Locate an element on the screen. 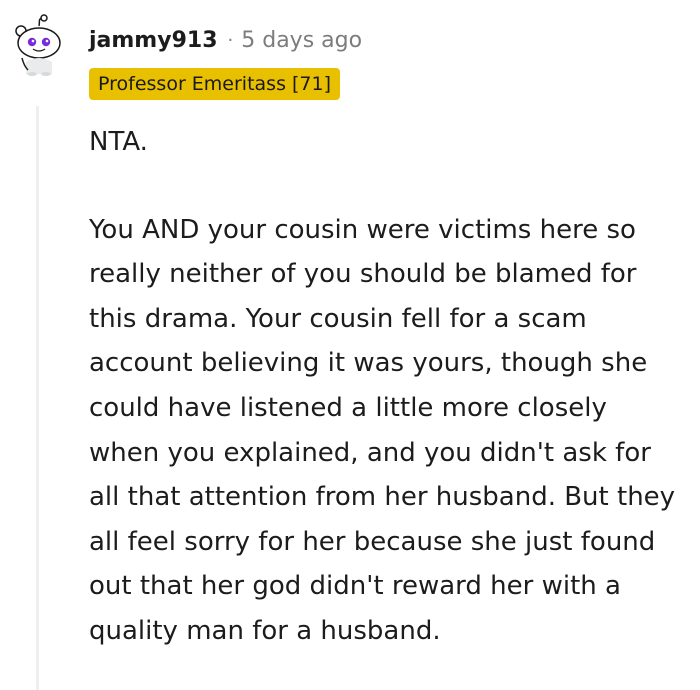  username-link: jammy913 is located at coordinates (153, 40).